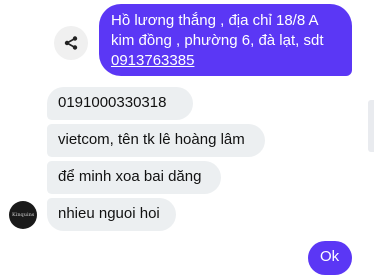  What do you see at coordinates (151, 139) in the screenshot?
I see `message-text: vietcom, tên tk lê hoàng lâm` at bounding box center [151, 139].